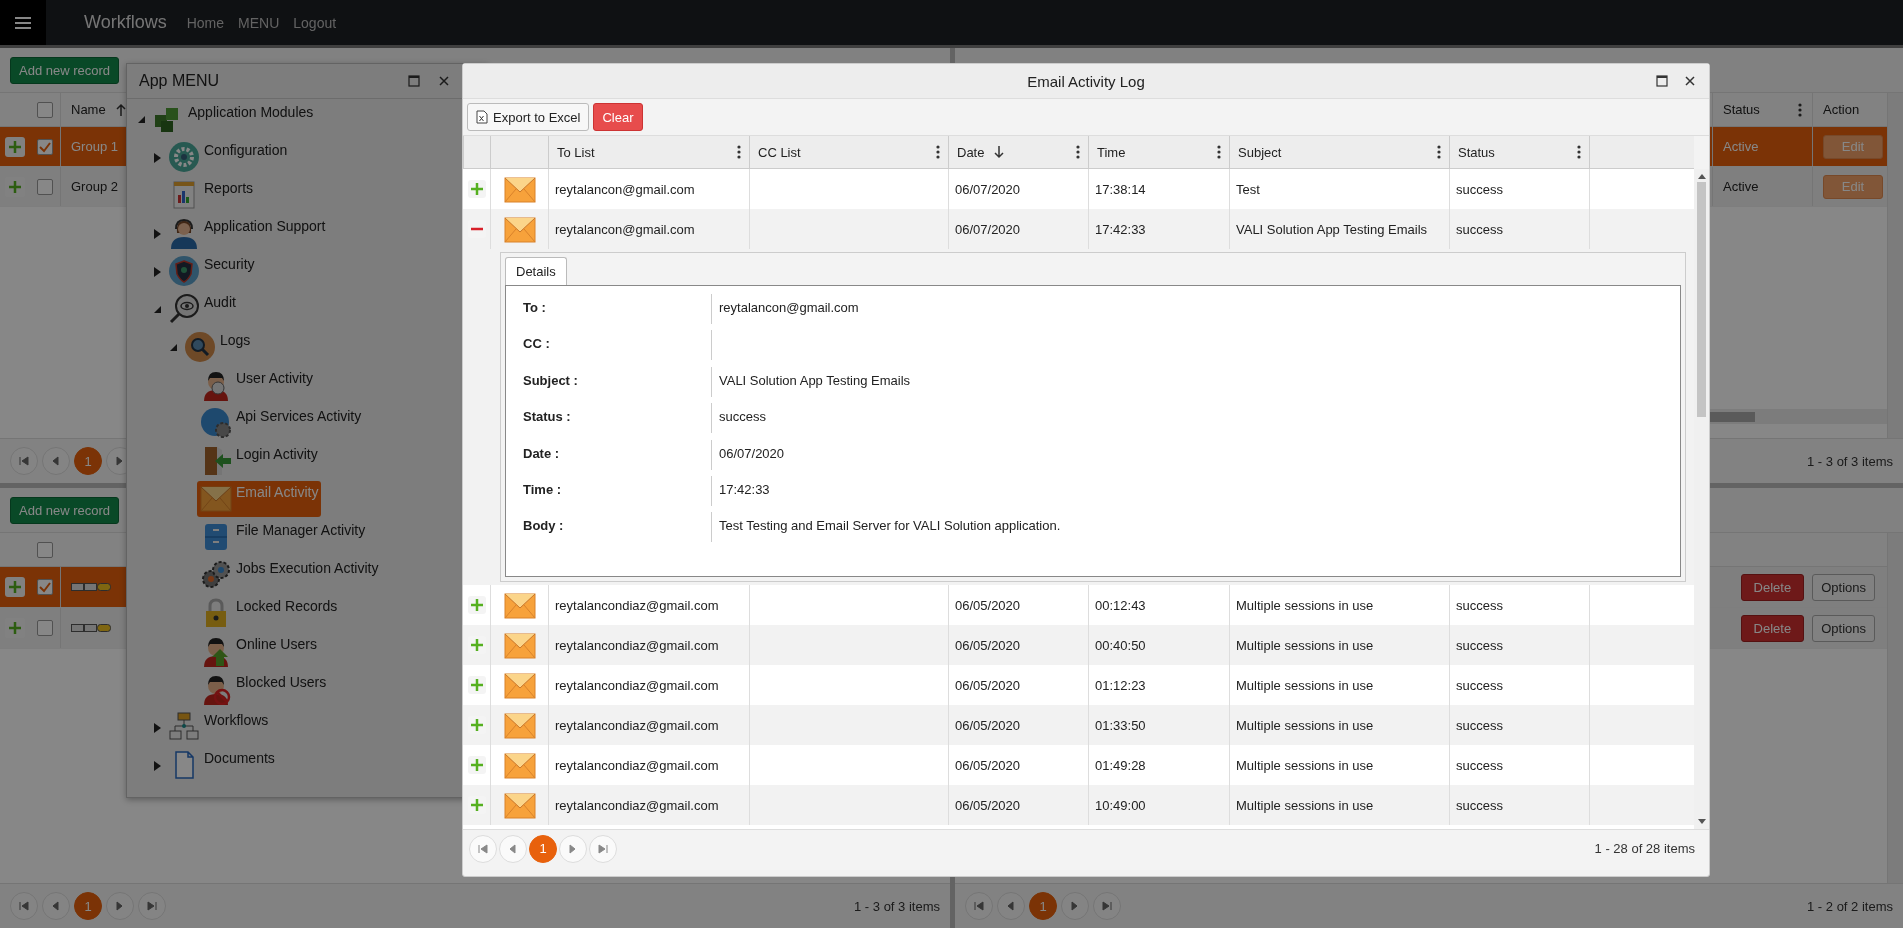 The width and height of the screenshot is (1903, 928). What do you see at coordinates (202, 309) in the screenshot?
I see `tree-item: Audit` at bounding box center [202, 309].